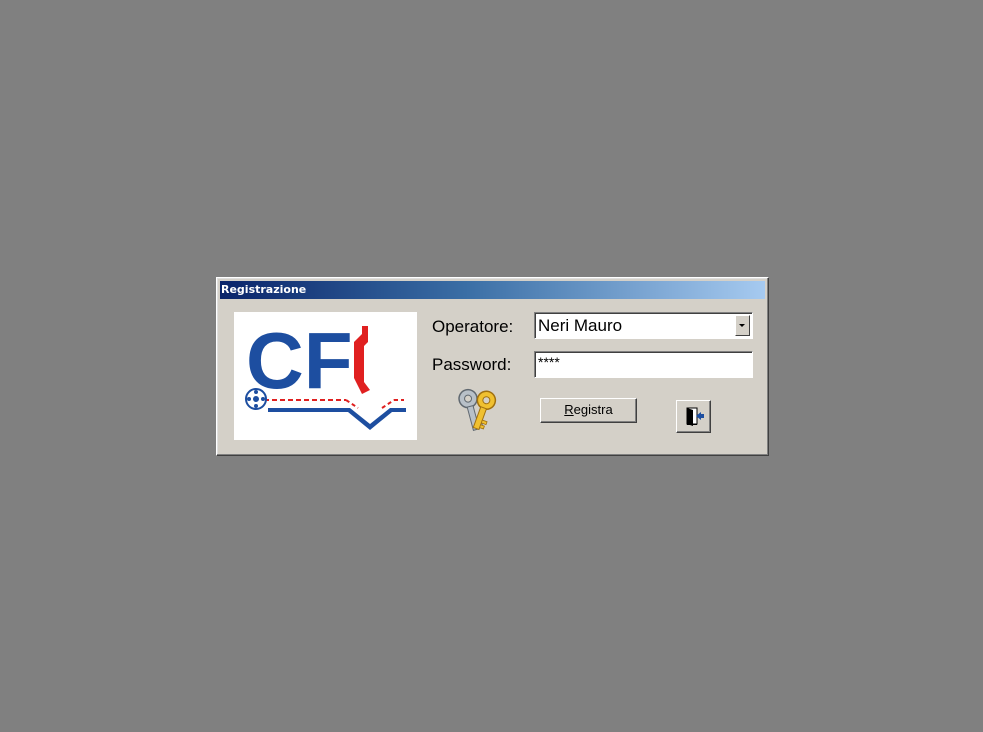 This screenshot has height=732, width=983. What do you see at coordinates (478, 411) in the screenshot?
I see `keys-icon` at bounding box center [478, 411].